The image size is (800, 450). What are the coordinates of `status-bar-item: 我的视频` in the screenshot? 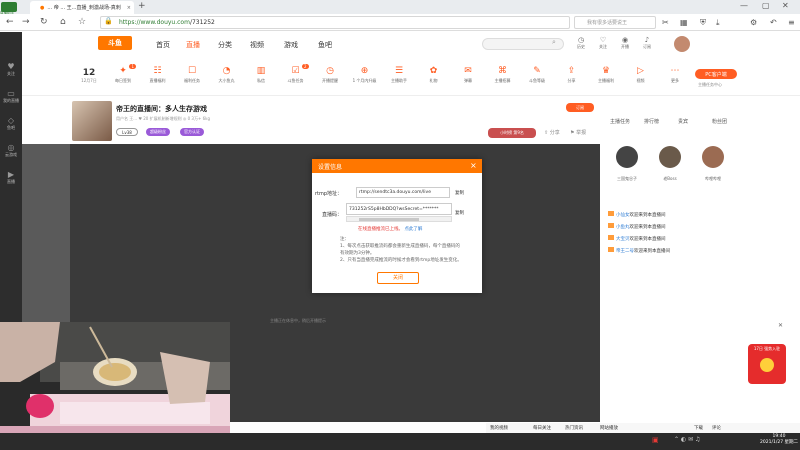 It's located at (499, 428).